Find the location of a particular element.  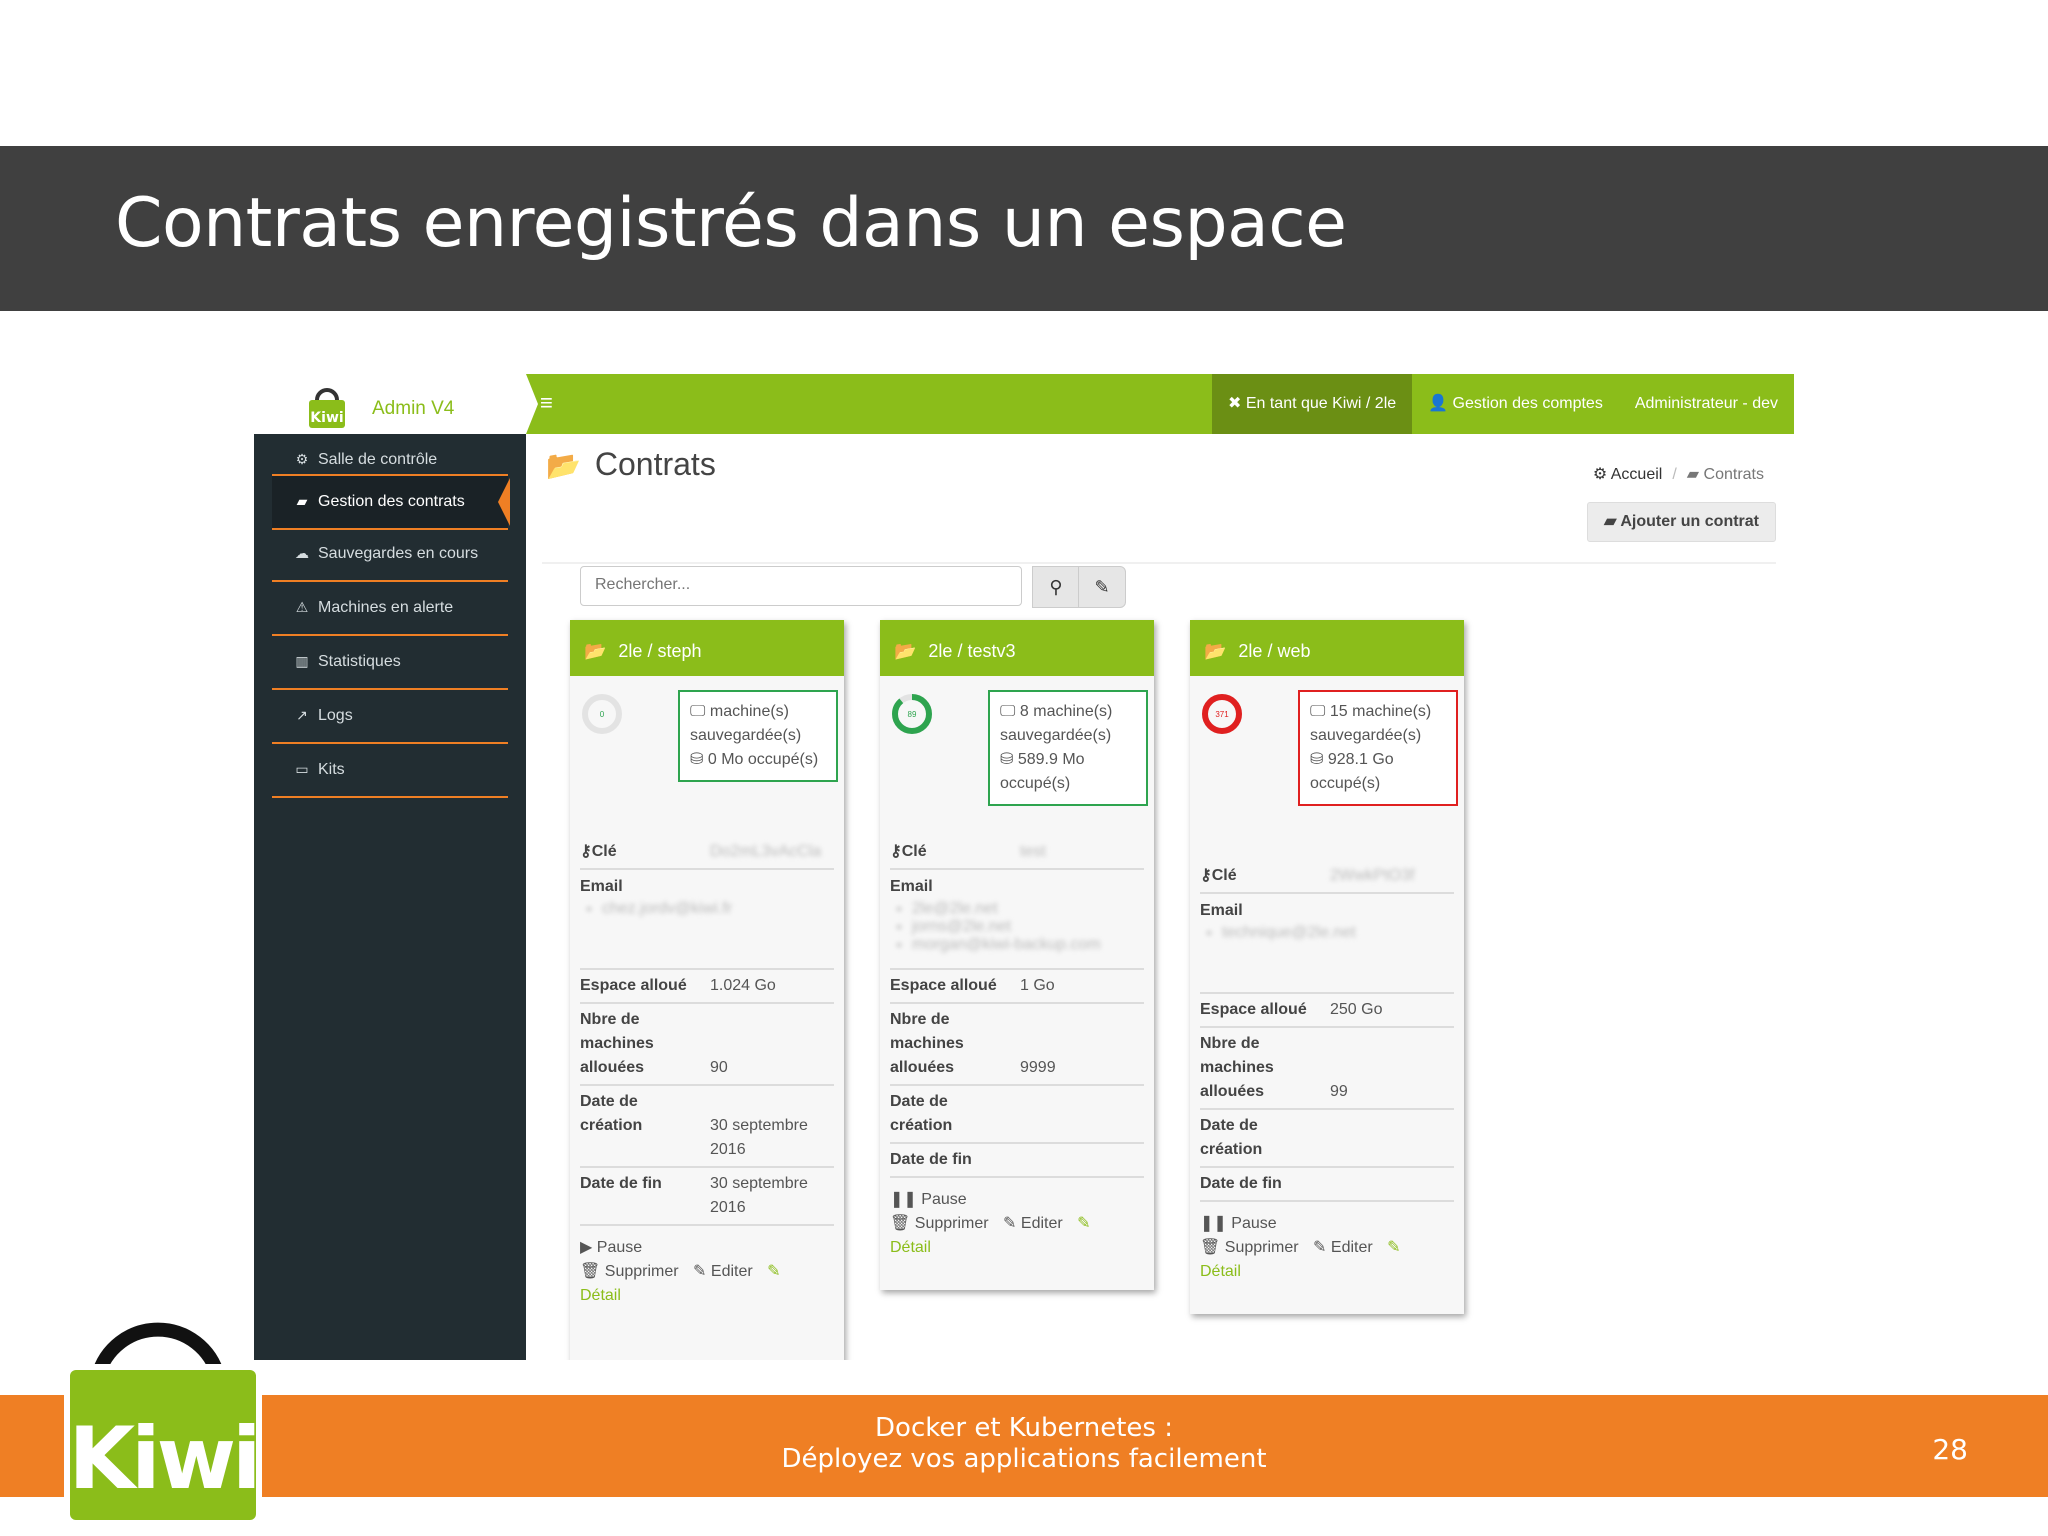

hamburger-icon: ≡ is located at coordinates (546, 403).